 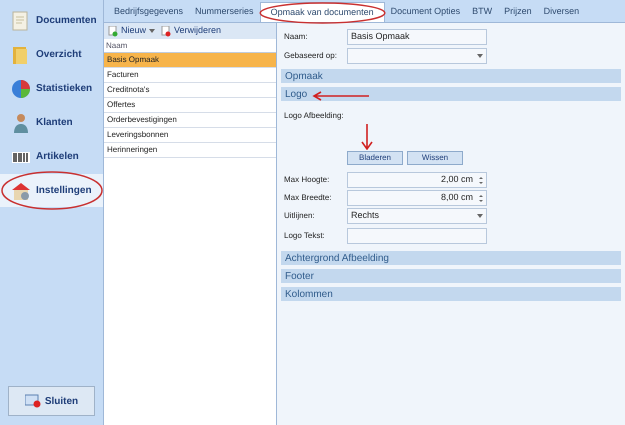 I want to click on delete-document-icon, so click(x=166, y=31).